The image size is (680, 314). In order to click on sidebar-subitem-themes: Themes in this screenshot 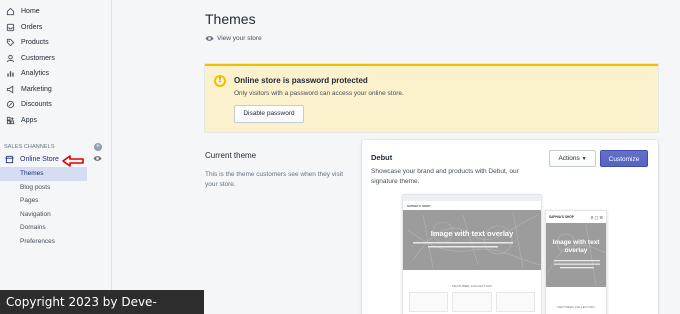, I will do `click(43, 174)`.